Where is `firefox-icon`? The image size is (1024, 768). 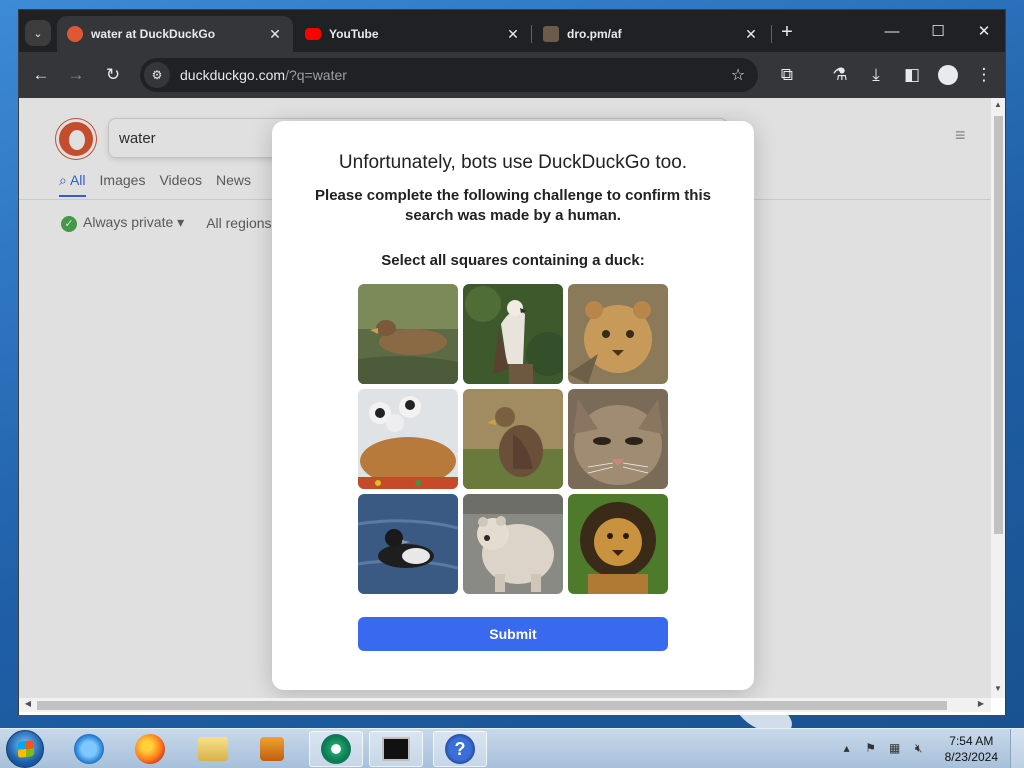
firefox-icon is located at coordinates (150, 749).